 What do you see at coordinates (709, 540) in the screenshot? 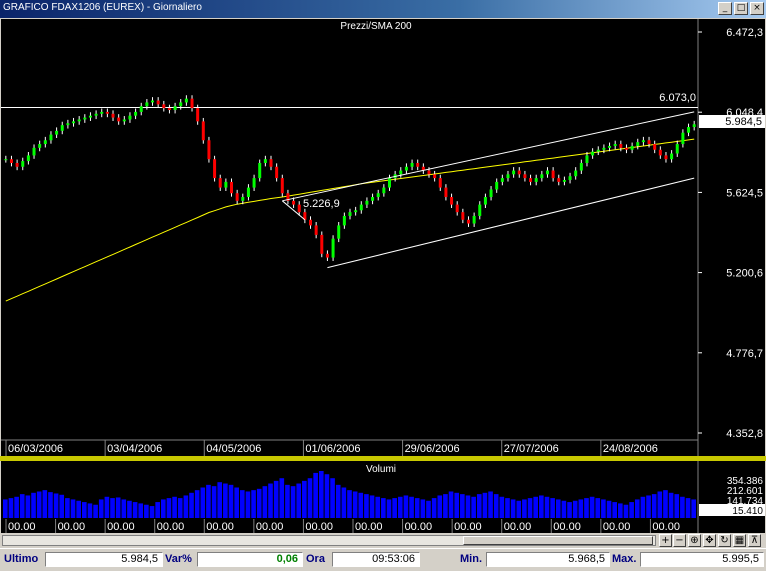
I see `move-icon: ✥` at bounding box center [709, 540].